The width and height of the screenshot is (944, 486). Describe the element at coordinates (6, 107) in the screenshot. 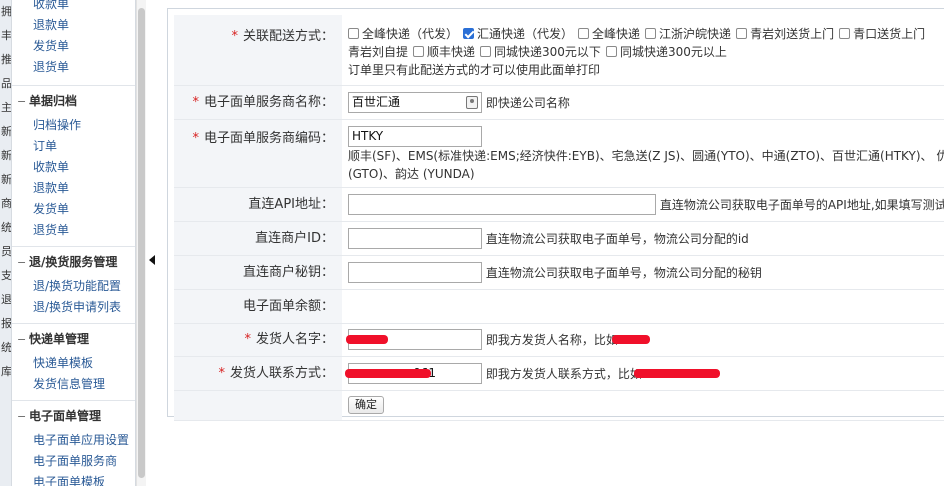

I see `left-edge-char: 主` at that location.